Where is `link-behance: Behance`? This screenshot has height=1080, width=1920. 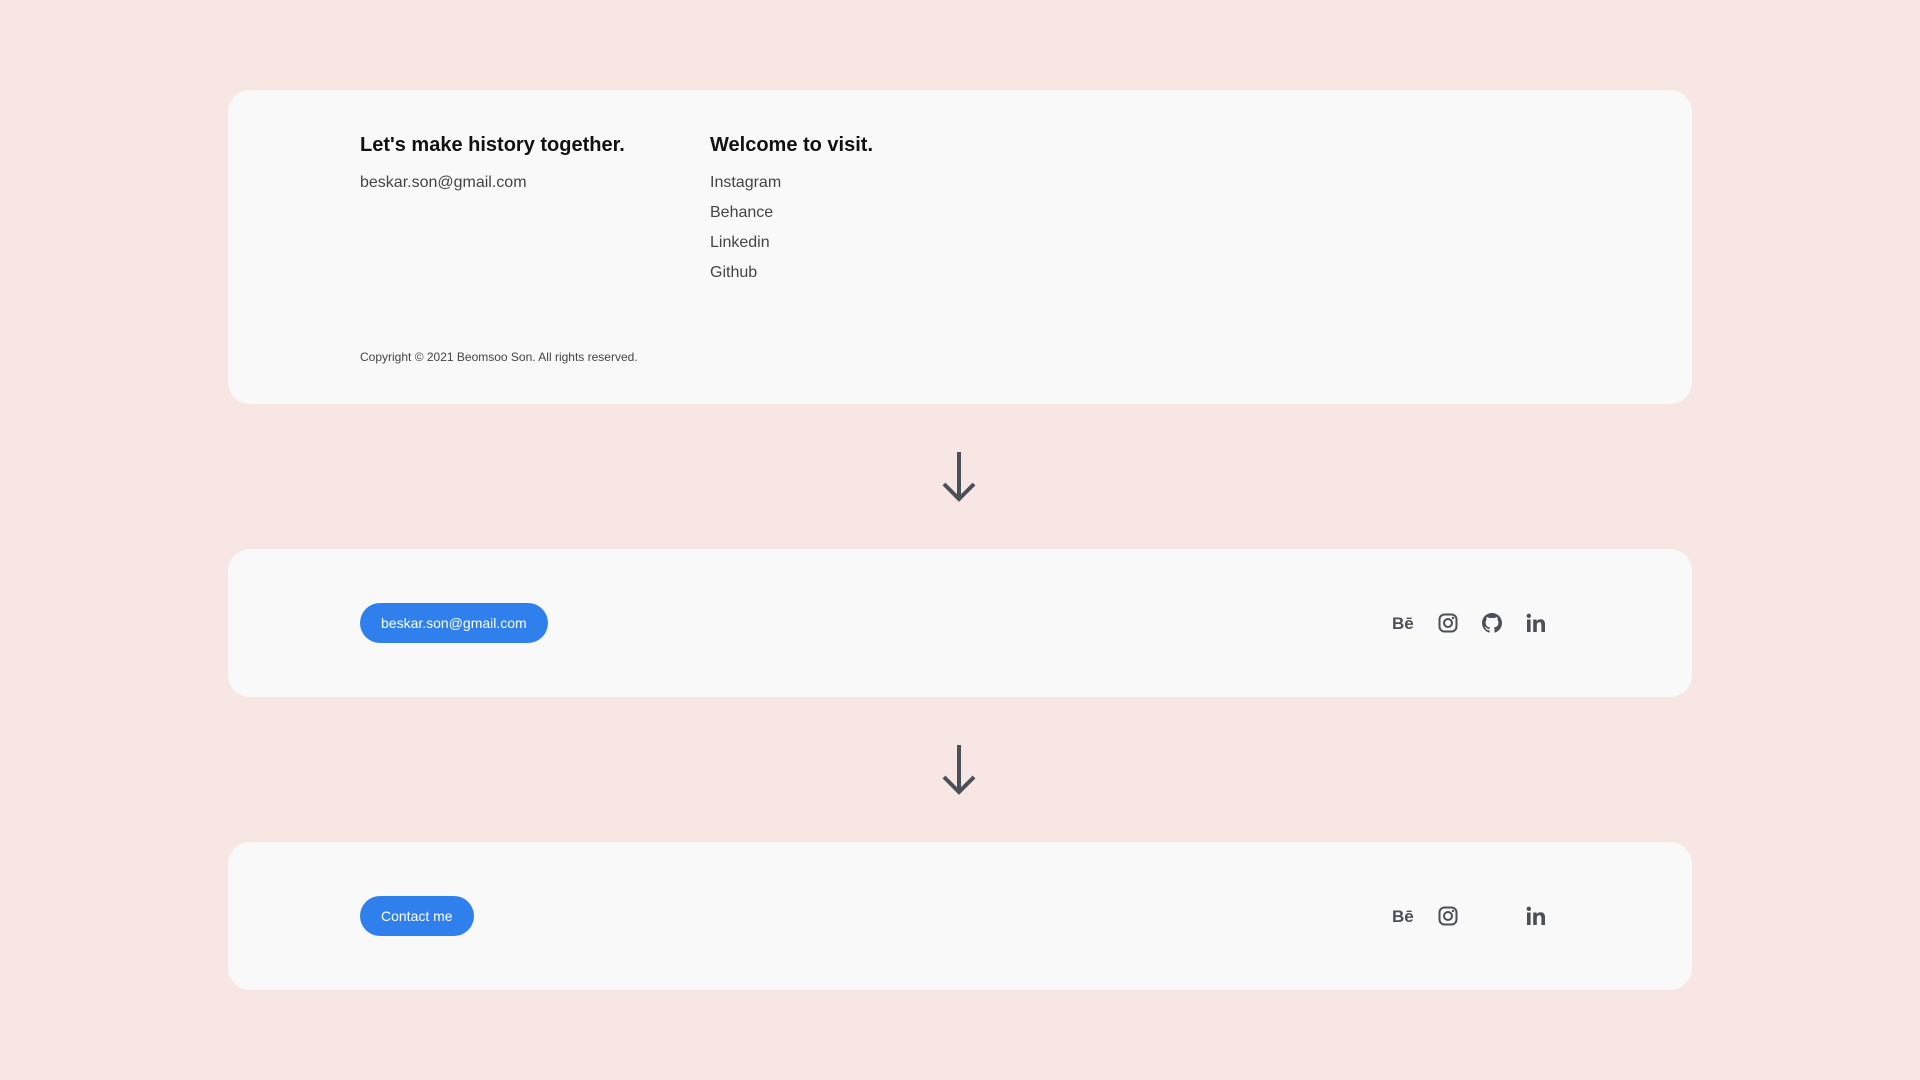
link-behance: Behance is located at coordinates (791, 213).